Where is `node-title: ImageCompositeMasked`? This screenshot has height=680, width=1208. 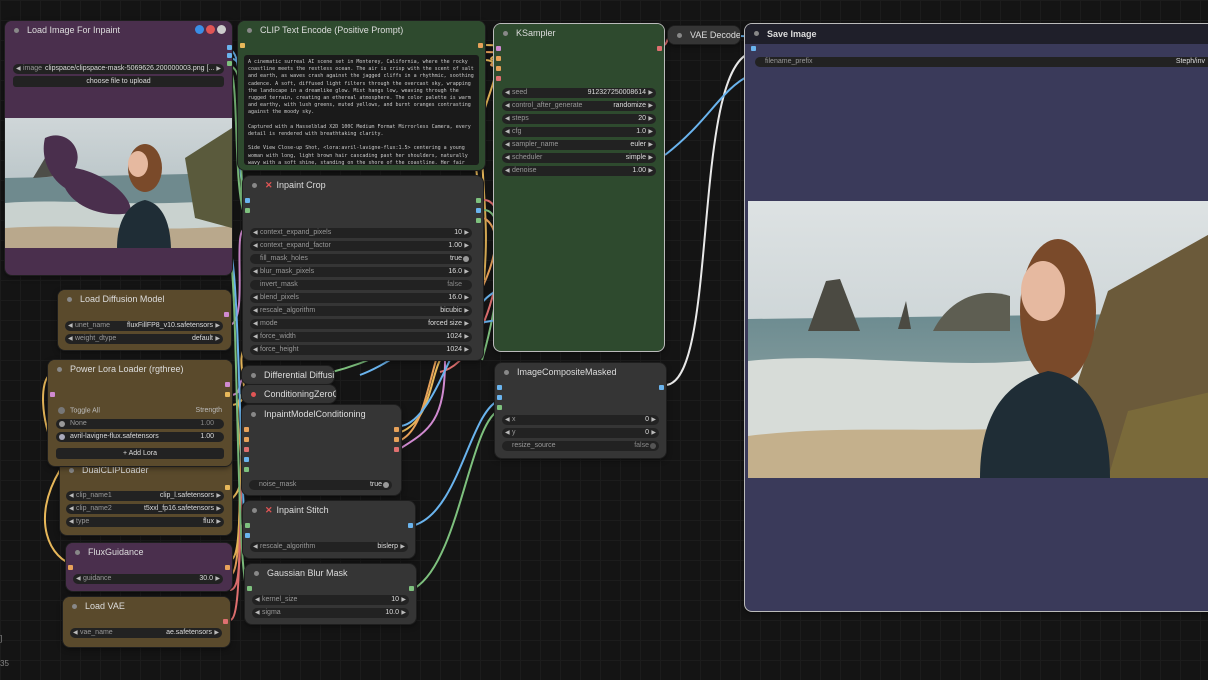 node-title: ImageCompositeMasked is located at coordinates (580, 372).